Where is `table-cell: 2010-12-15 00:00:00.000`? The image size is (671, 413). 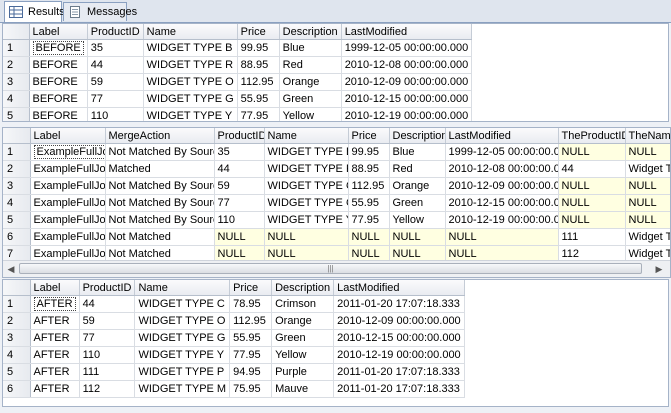 table-cell: 2010-12-15 00:00:00.000 is located at coordinates (399, 338).